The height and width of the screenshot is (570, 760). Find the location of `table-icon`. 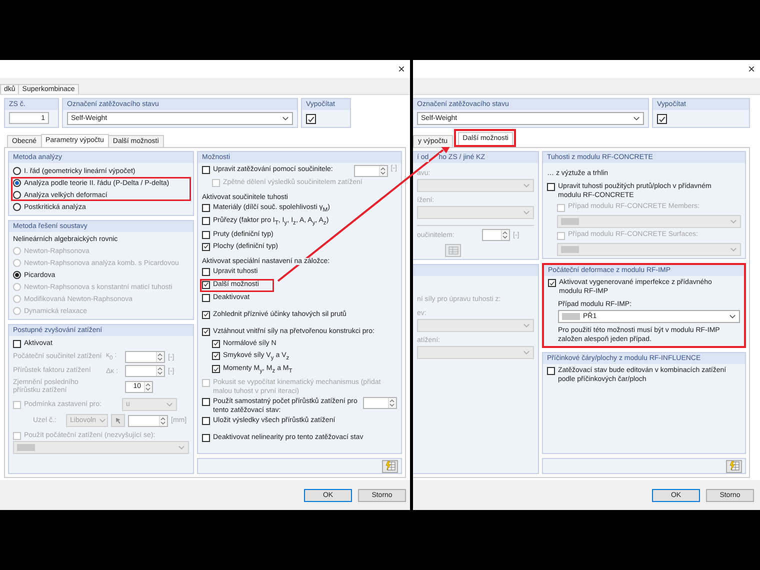

table-icon is located at coordinates (453, 250).